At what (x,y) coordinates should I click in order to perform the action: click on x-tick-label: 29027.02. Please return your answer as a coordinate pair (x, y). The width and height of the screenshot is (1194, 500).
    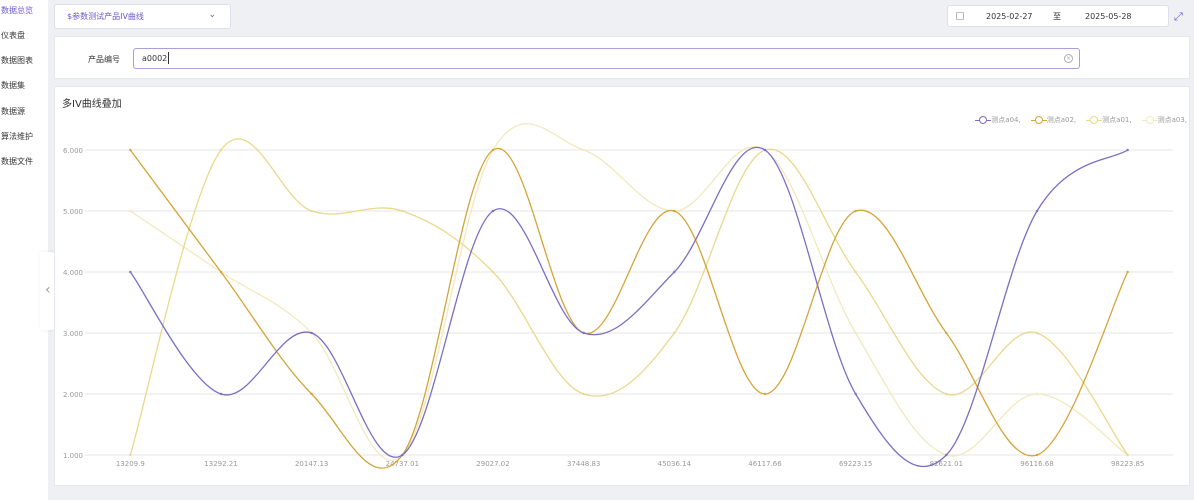
    Looking at the image, I should click on (492, 464).